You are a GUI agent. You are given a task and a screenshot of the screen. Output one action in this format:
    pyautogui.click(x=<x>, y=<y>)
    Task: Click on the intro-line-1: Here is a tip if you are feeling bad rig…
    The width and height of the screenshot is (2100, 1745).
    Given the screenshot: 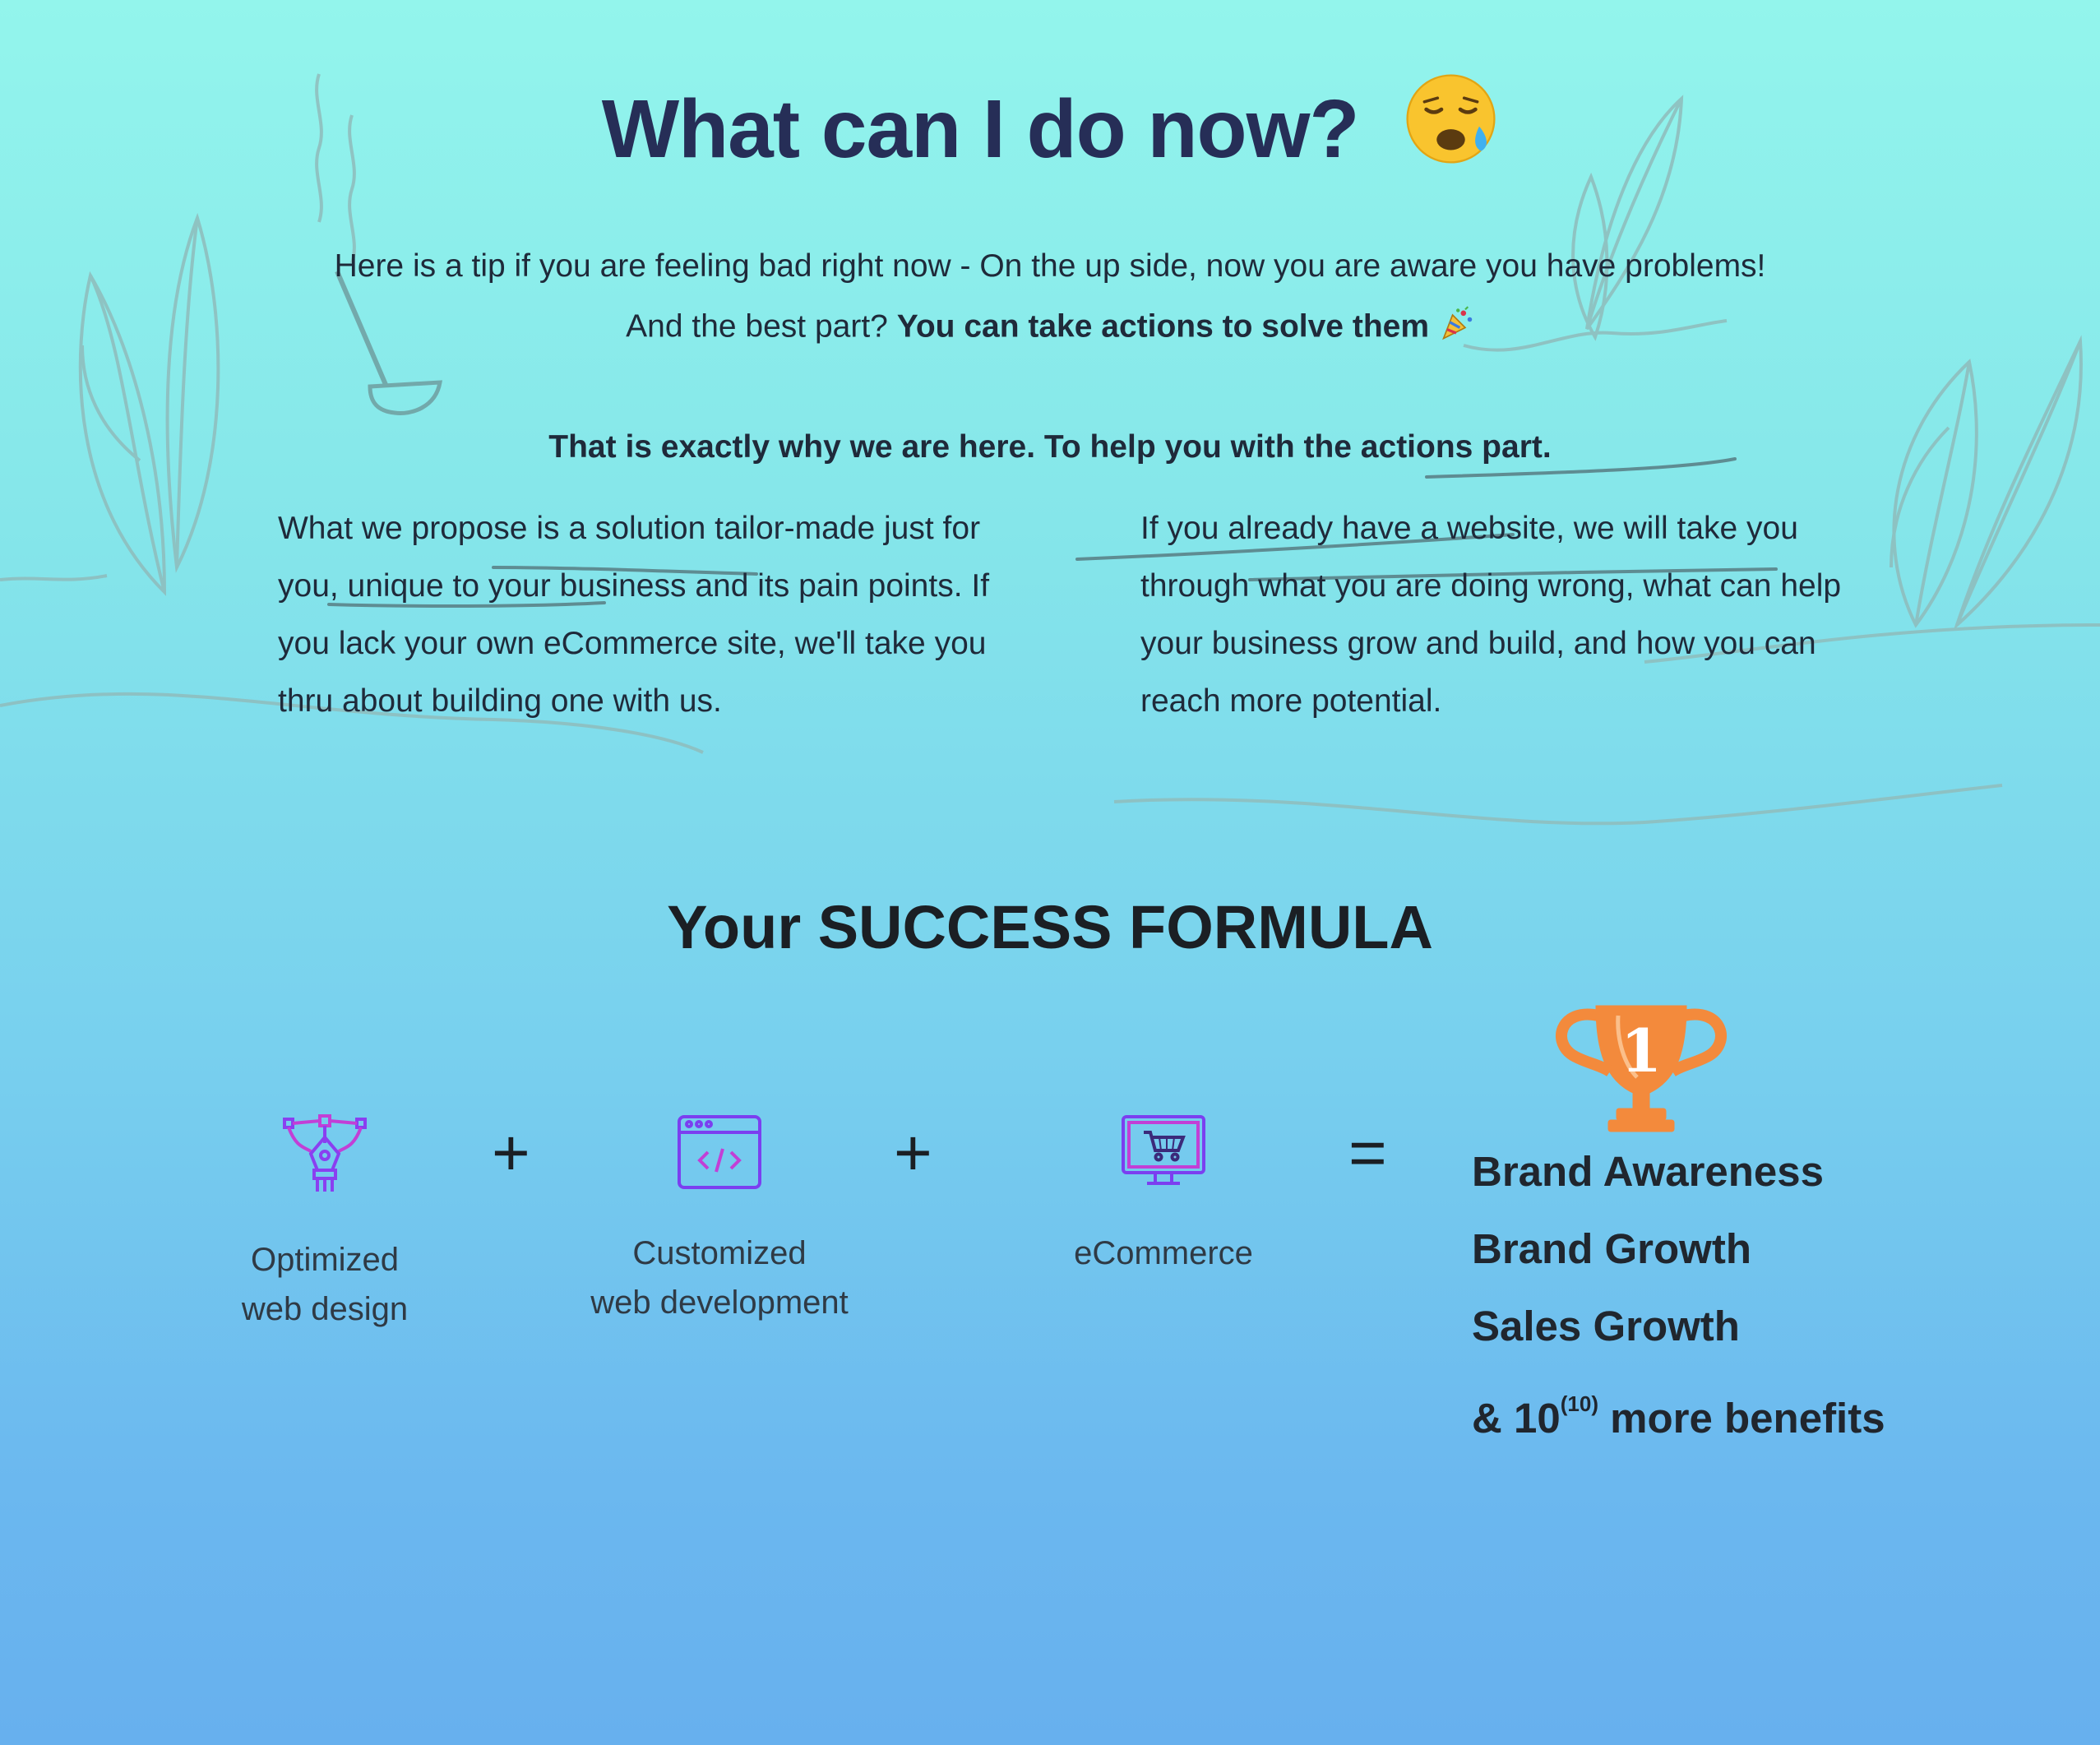 What is the action you would take?
    pyautogui.click(x=1050, y=266)
    